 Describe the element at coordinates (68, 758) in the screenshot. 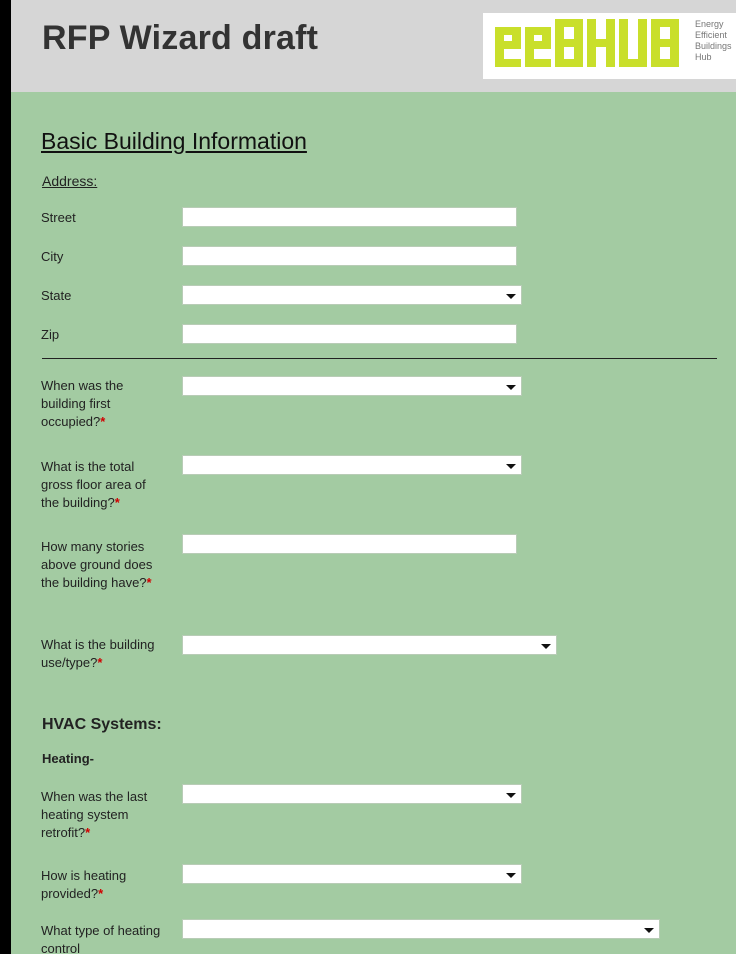

I see `heating-heading: Heating-` at that location.